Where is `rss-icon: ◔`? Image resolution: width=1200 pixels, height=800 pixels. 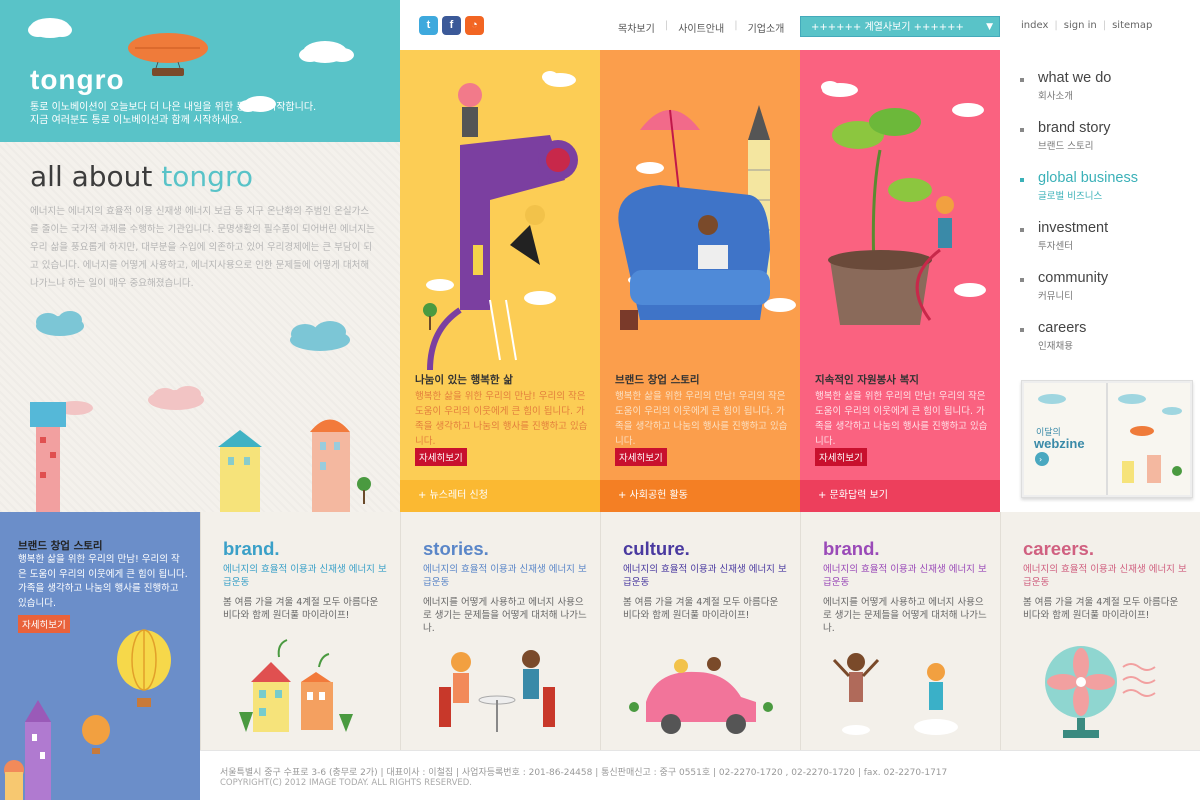
rss-icon: ◔ is located at coordinates (474, 25).